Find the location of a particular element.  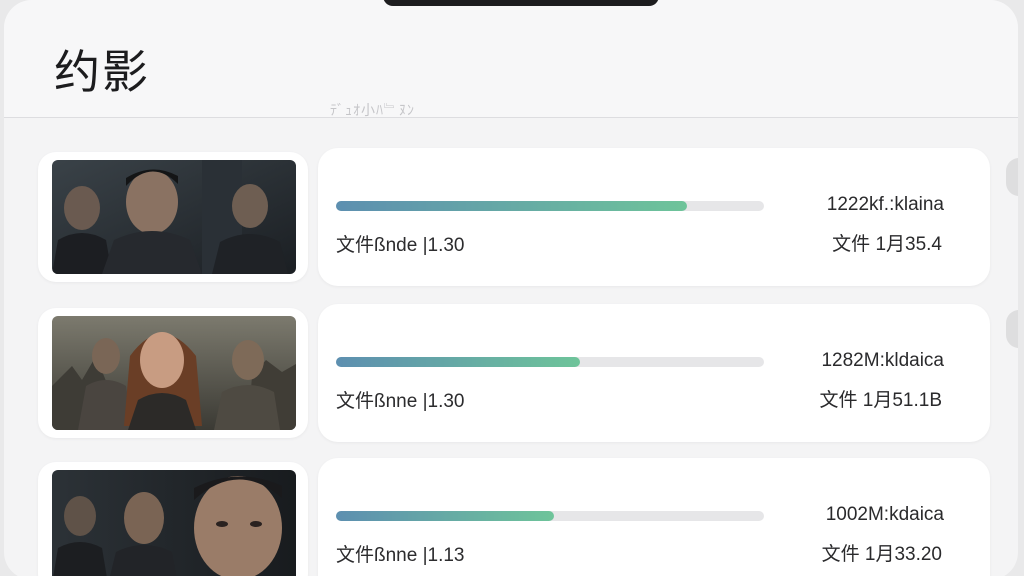

file-date: 文件 1月51.1B is located at coordinates (881, 400).